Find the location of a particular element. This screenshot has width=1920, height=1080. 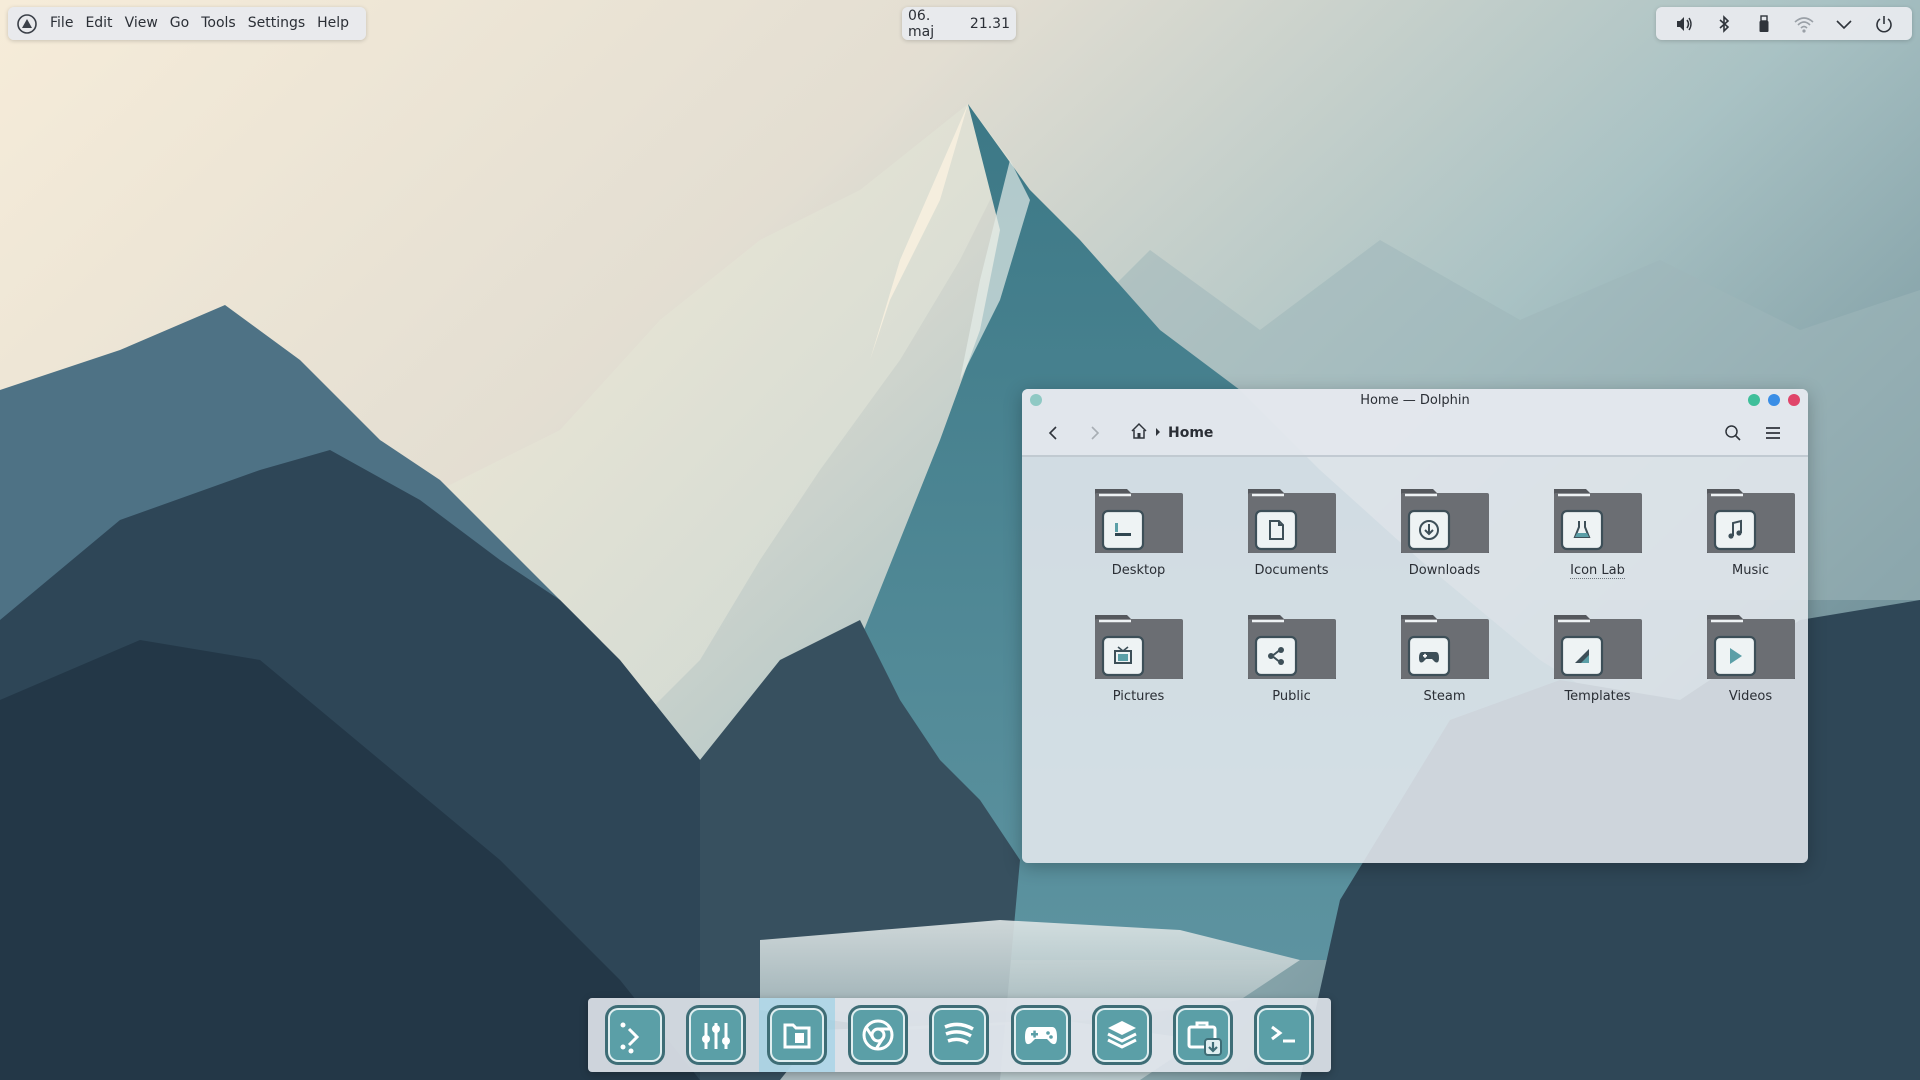

terminal-icon is located at coordinates (1283, 1034).